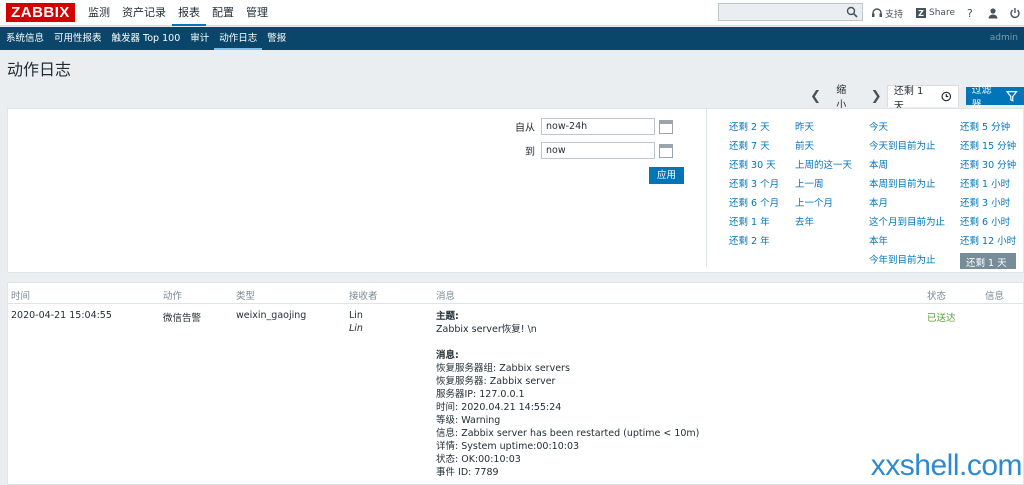 The image size is (1024, 485). I want to click on row-status: 已送达, so click(941, 318).